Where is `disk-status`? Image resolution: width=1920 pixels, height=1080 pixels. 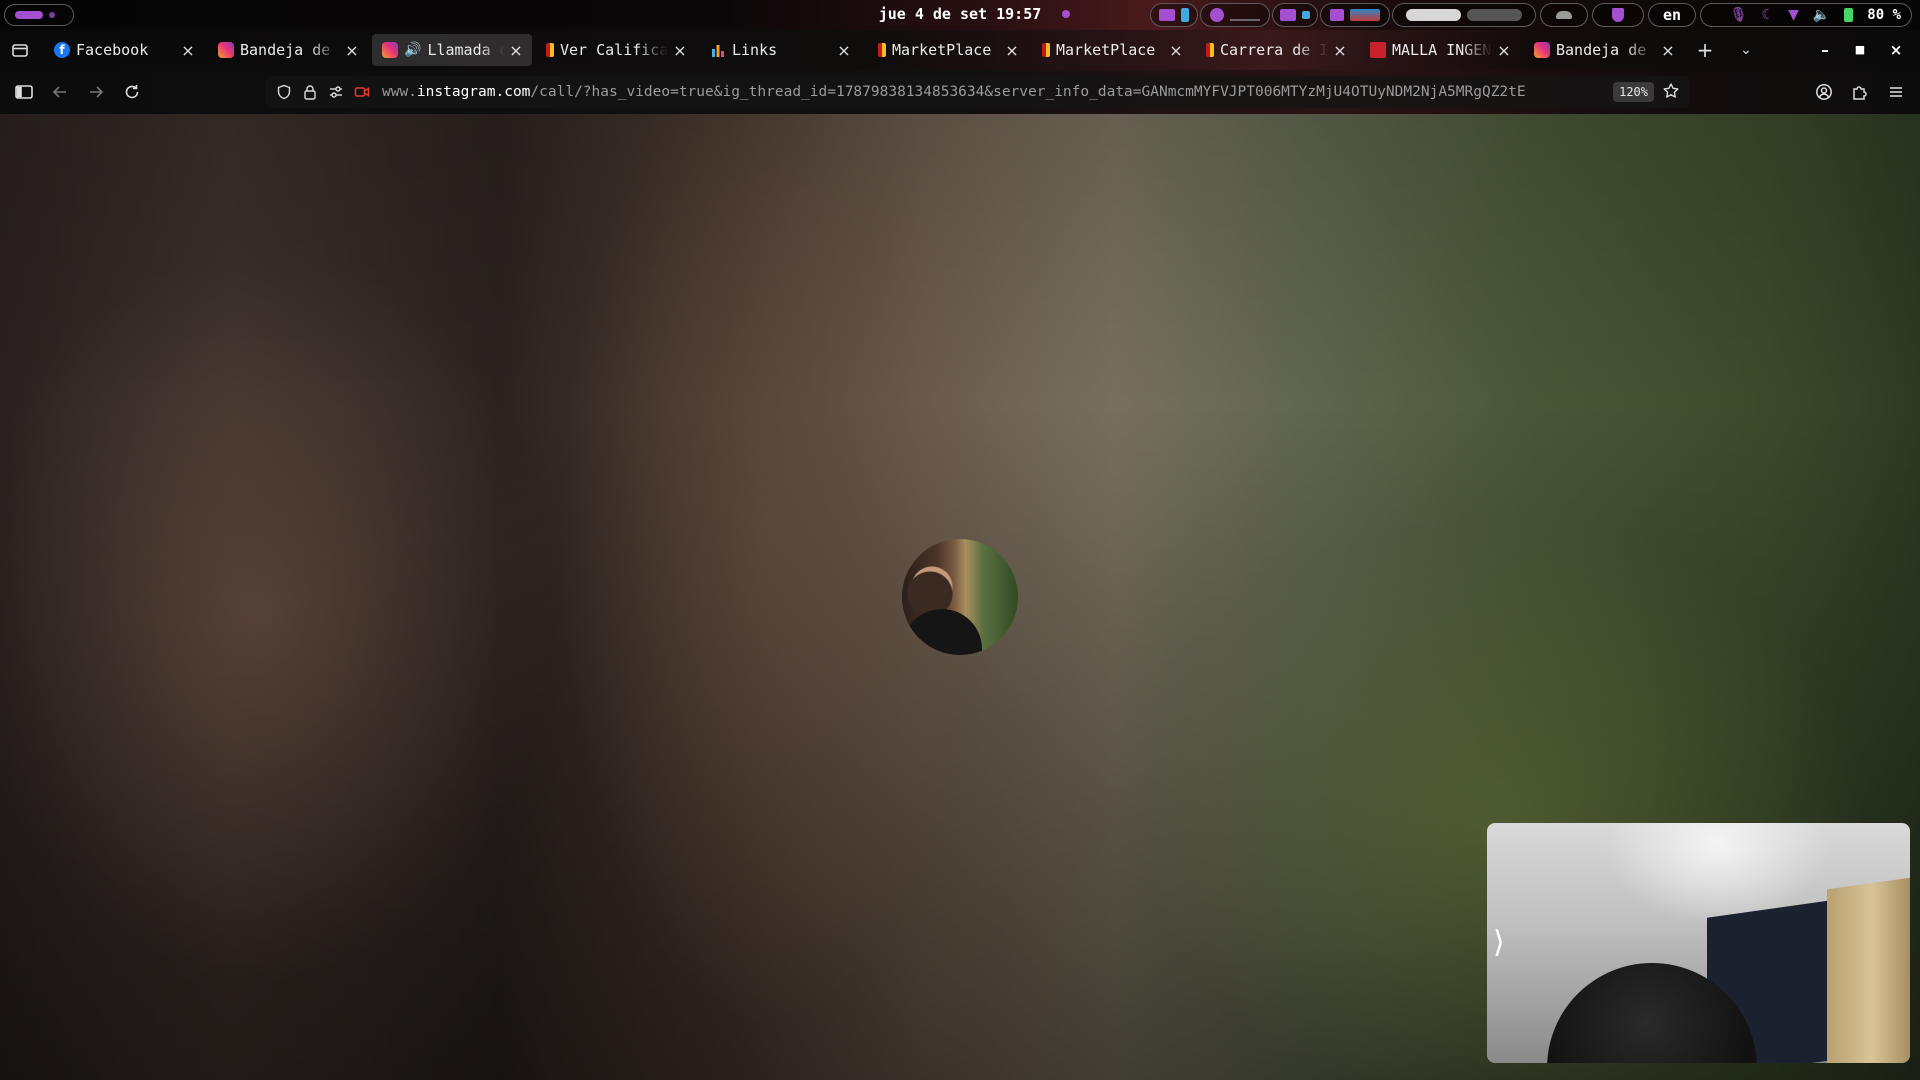 disk-status is located at coordinates (1295, 15).